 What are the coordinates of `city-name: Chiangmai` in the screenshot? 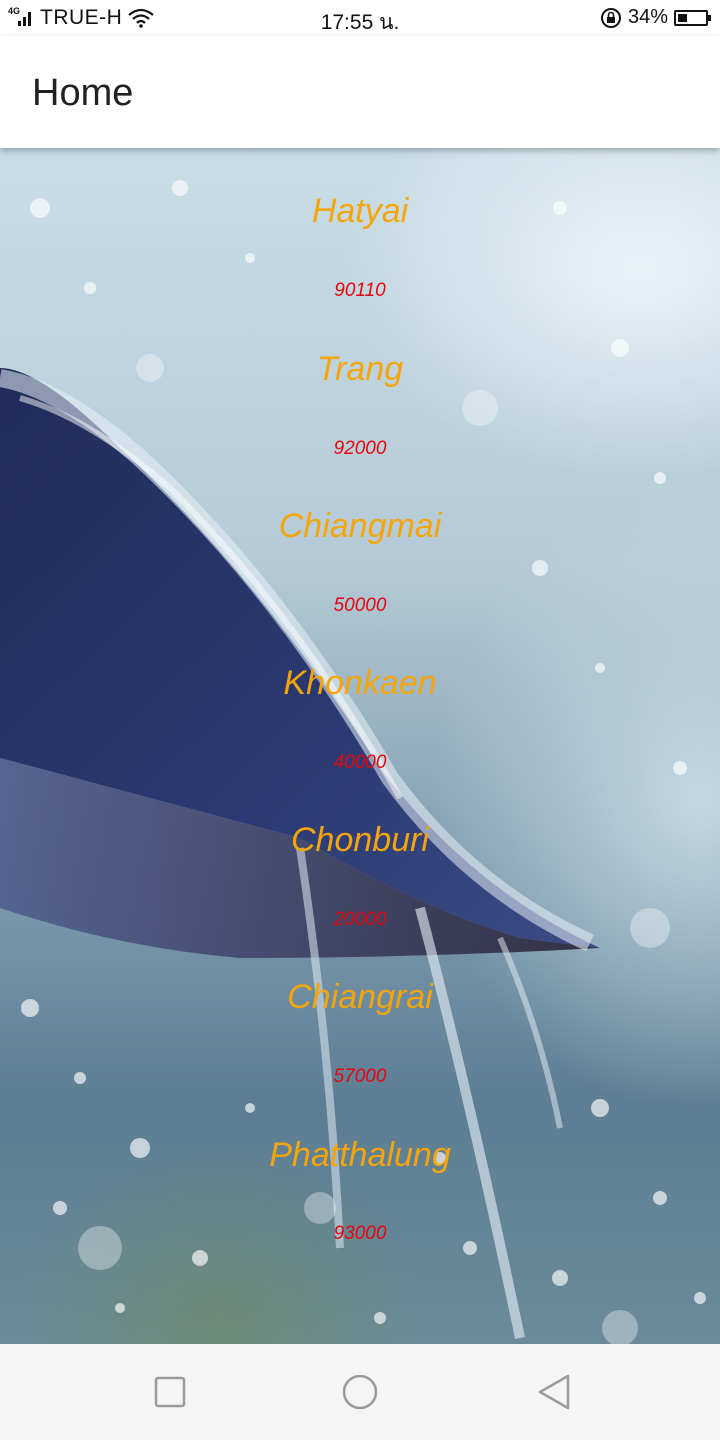 It's located at (360, 526).